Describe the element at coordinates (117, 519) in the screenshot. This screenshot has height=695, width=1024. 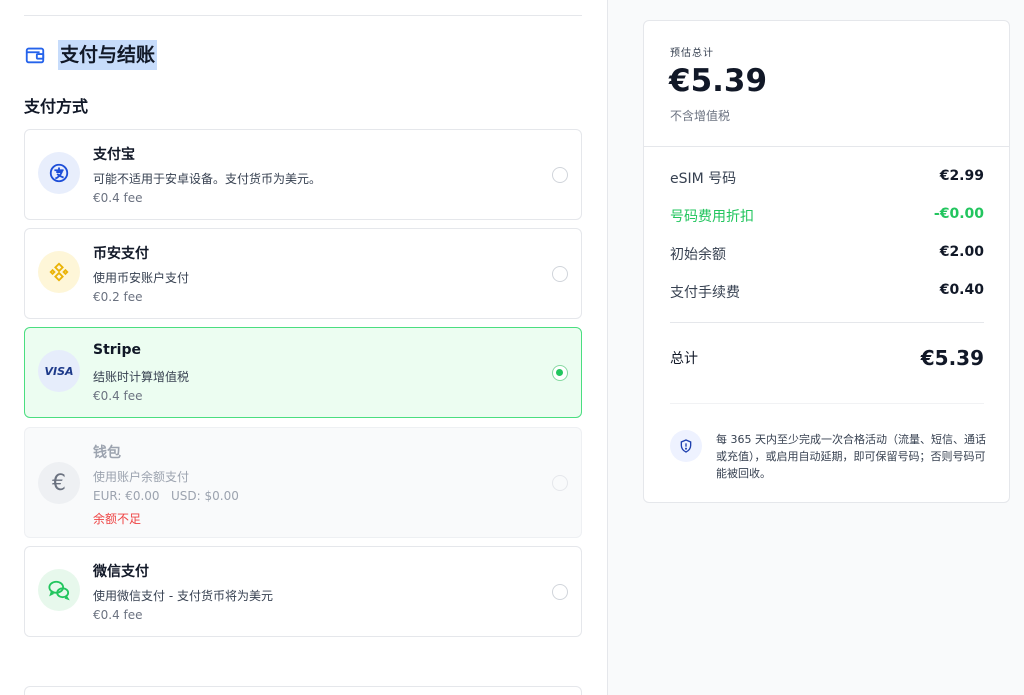
I see `insufficient-balance: 余额不足` at that location.